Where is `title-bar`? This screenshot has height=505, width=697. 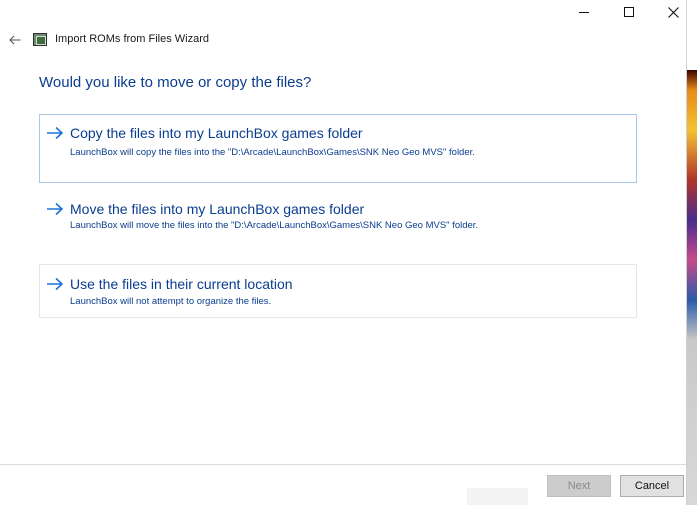
title-bar is located at coordinates (343, 12).